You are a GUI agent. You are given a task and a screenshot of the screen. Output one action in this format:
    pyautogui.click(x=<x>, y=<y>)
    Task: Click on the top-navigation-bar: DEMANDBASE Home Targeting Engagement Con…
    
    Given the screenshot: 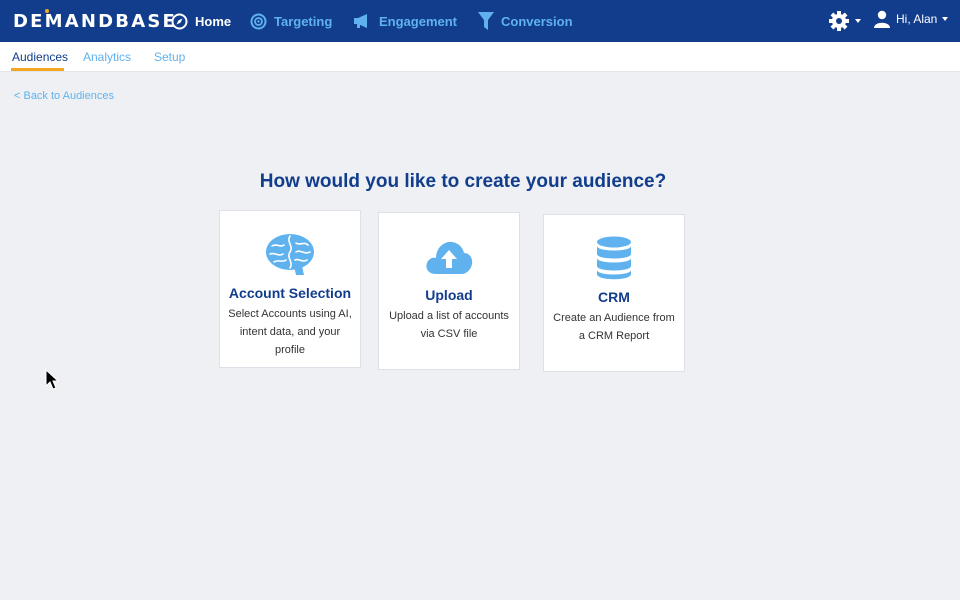 What is the action you would take?
    pyautogui.click(x=480, y=21)
    